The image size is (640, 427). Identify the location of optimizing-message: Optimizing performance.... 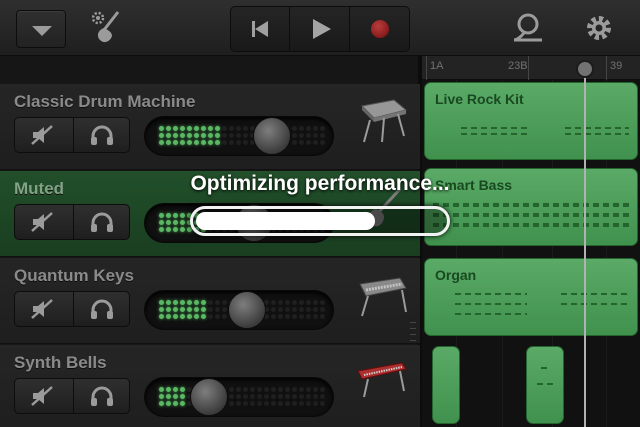
(320, 183).